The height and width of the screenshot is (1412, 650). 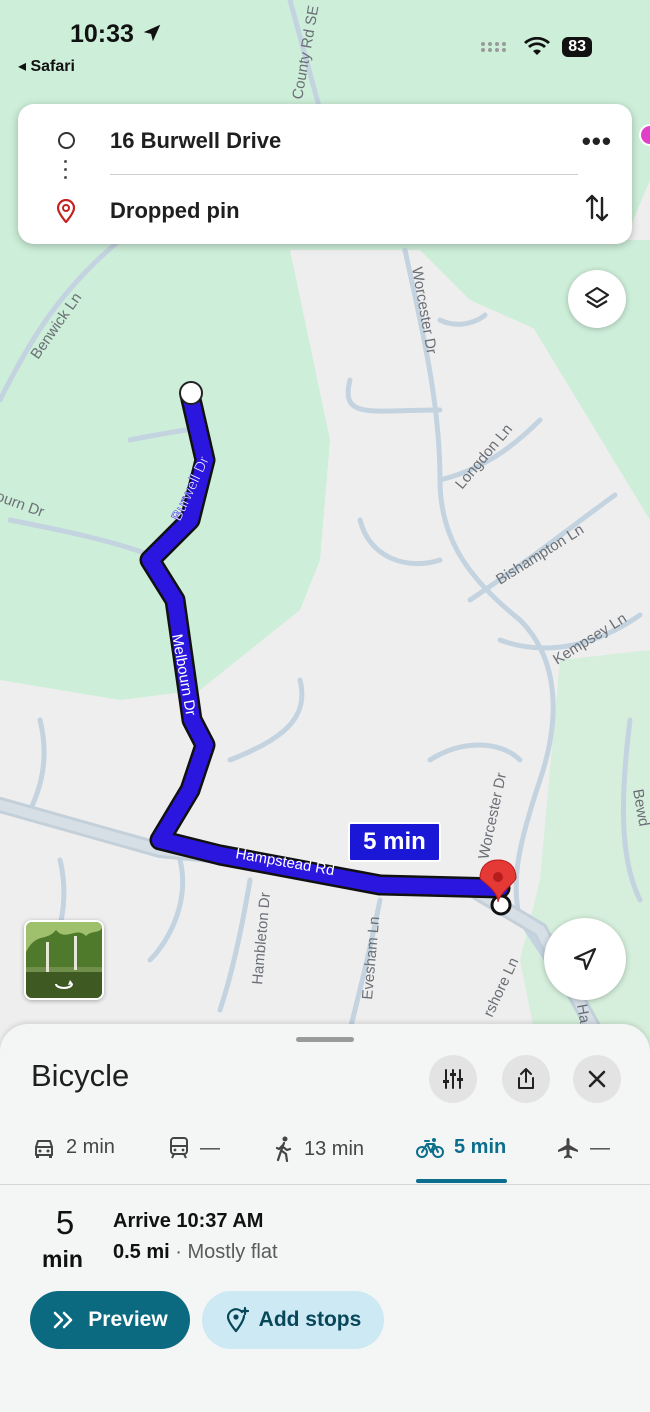 I want to click on eta-unit: min, so click(x=62, y=1259).